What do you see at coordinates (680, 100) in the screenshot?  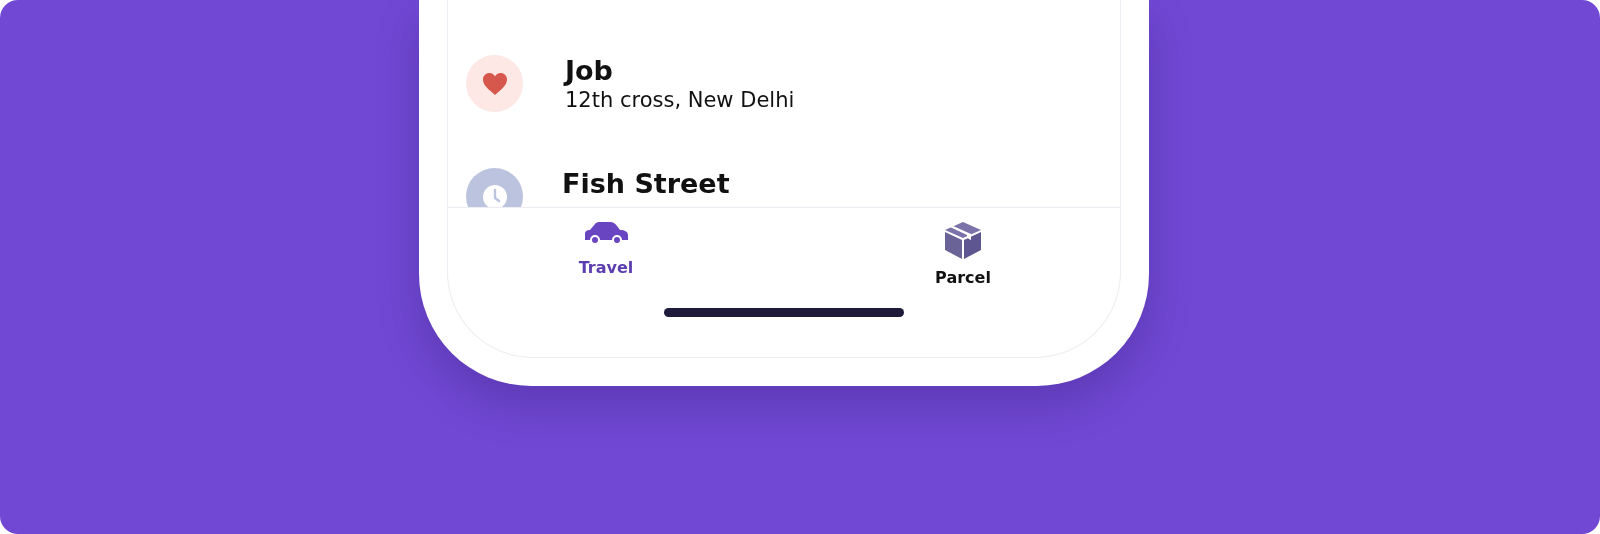 I see `place-address: 12th cross, New Delhi` at bounding box center [680, 100].